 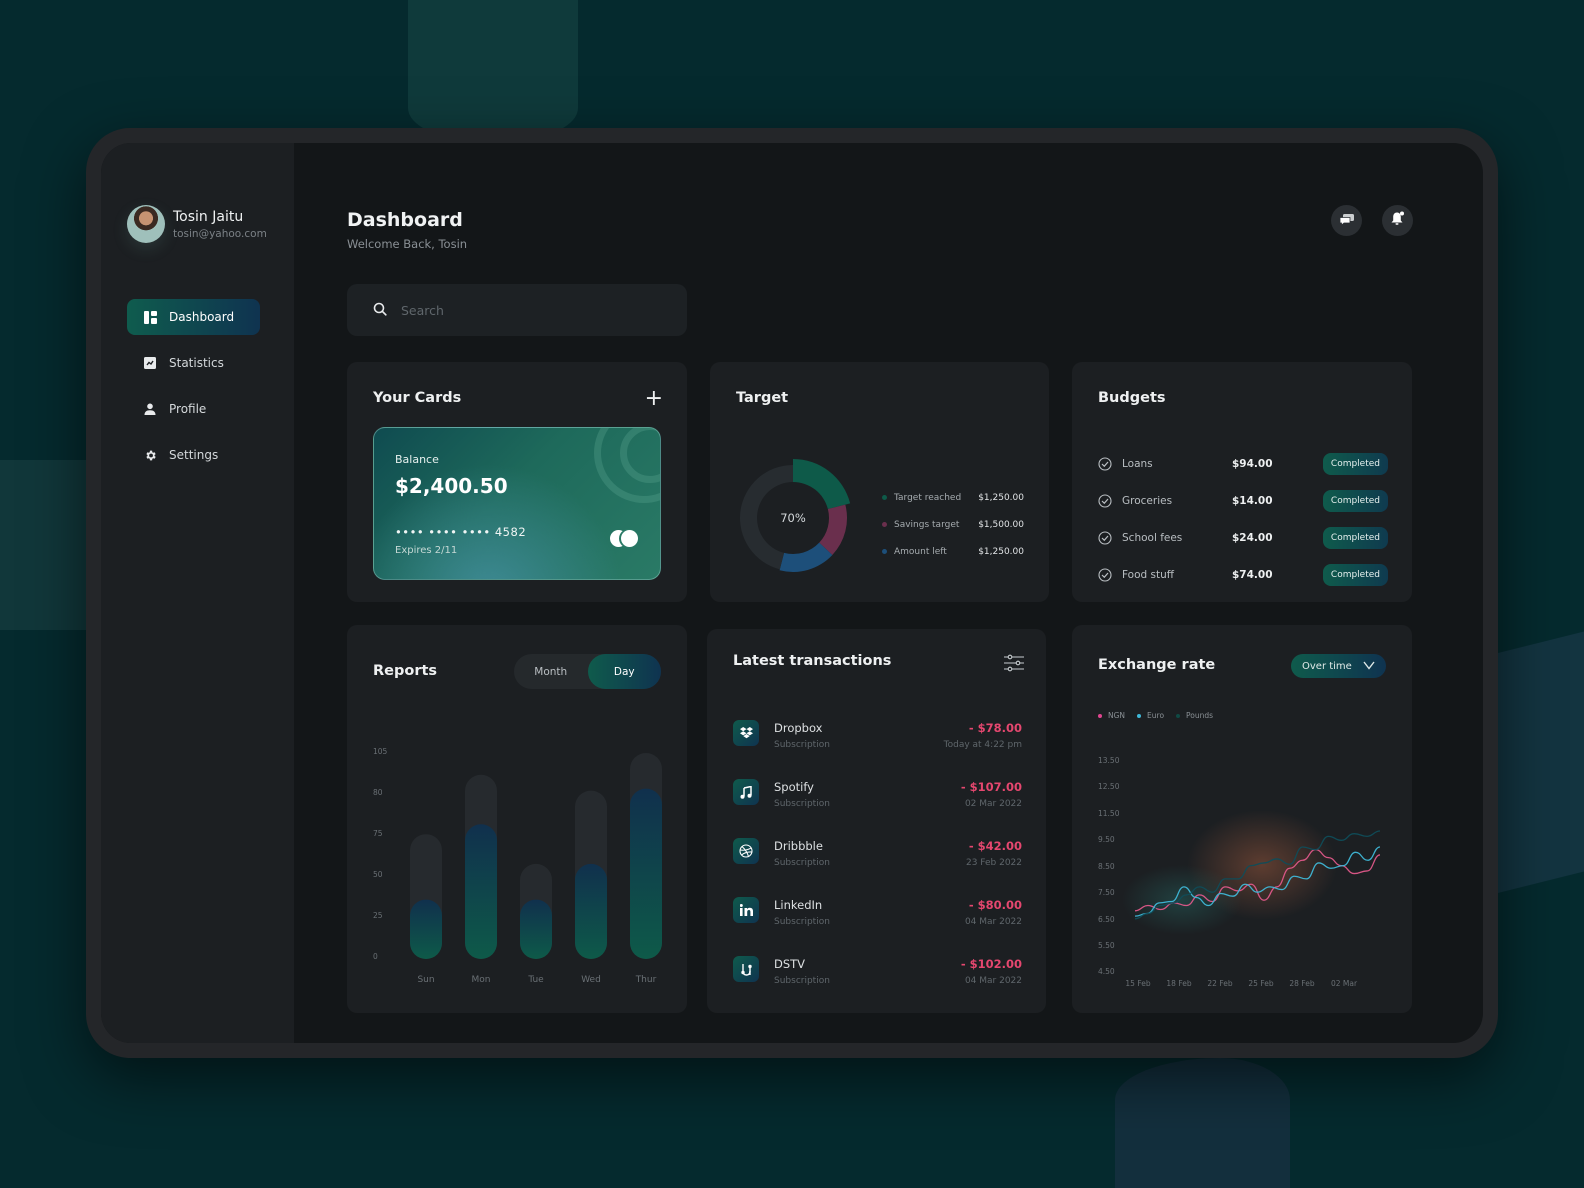 What do you see at coordinates (1152, 537) in the screenshot?
I see `budget-name: School fees` at bounding box center [1152, 537].